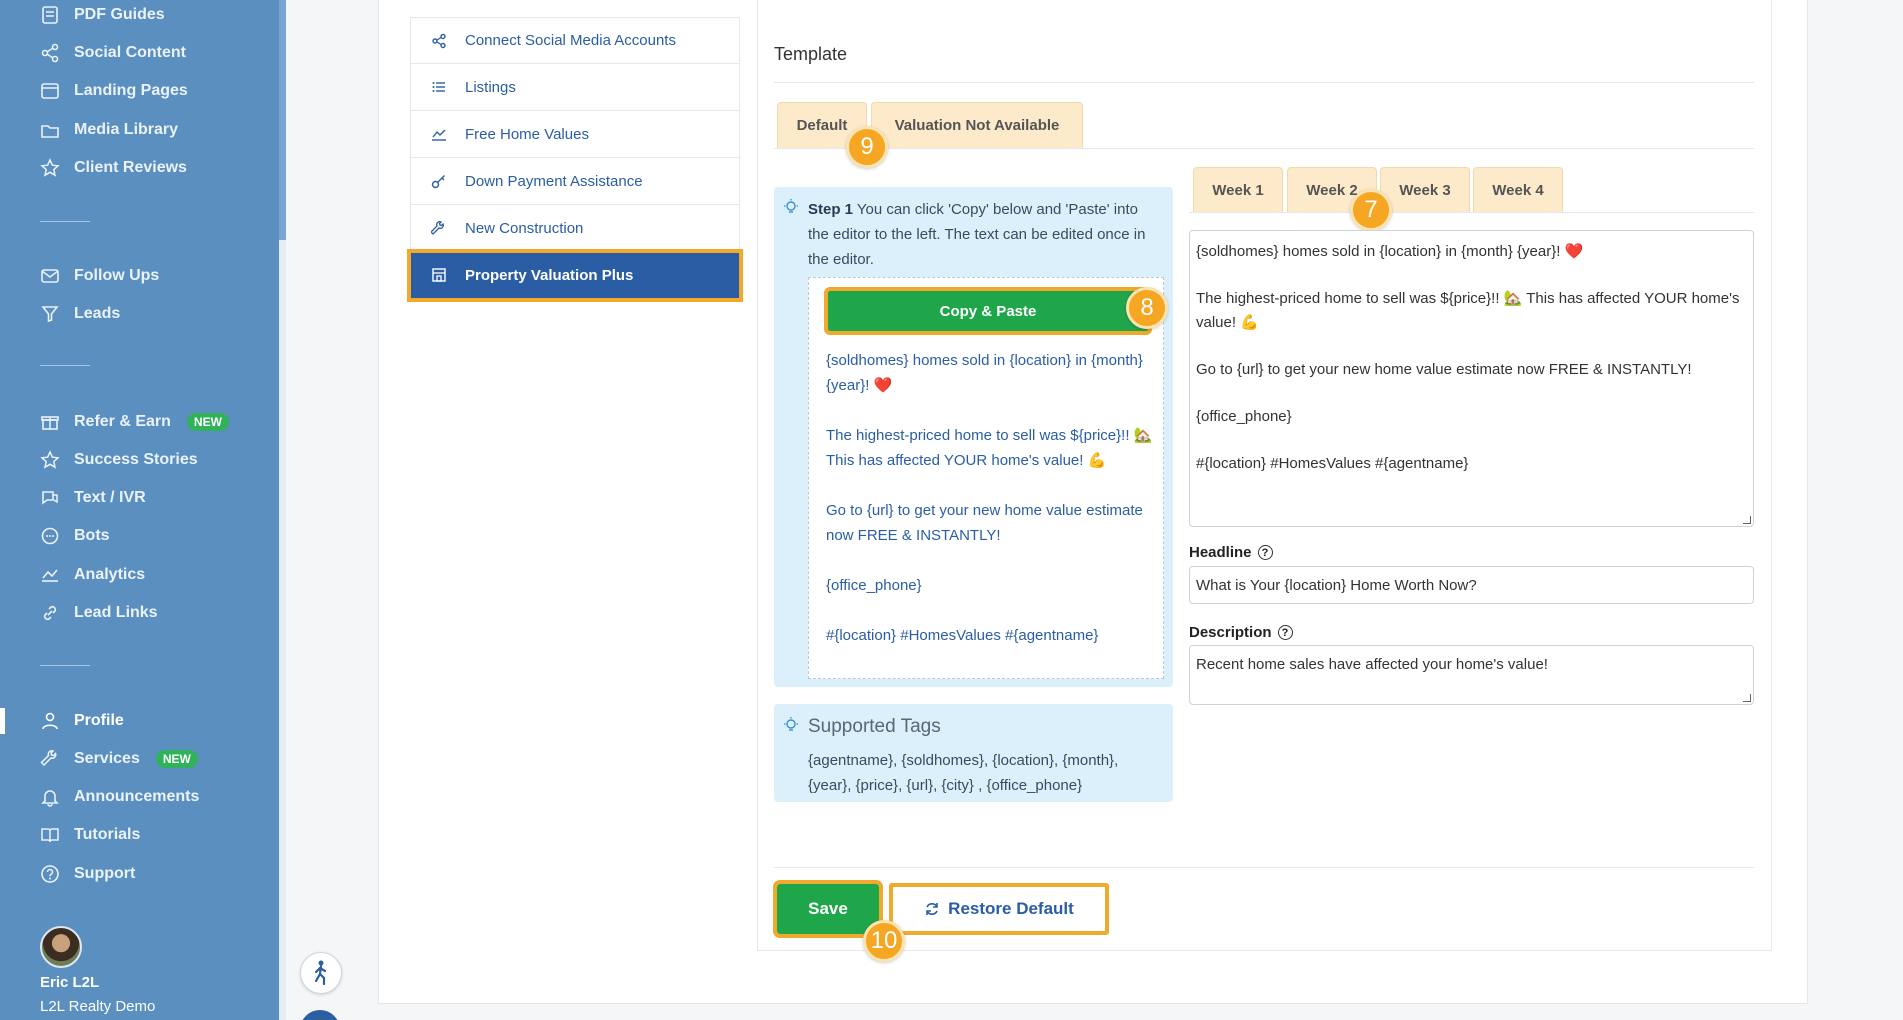  What do you see at coordinates (50, 613) in the screenshot?
I see `link-icon` at bounding box center [50, 613].